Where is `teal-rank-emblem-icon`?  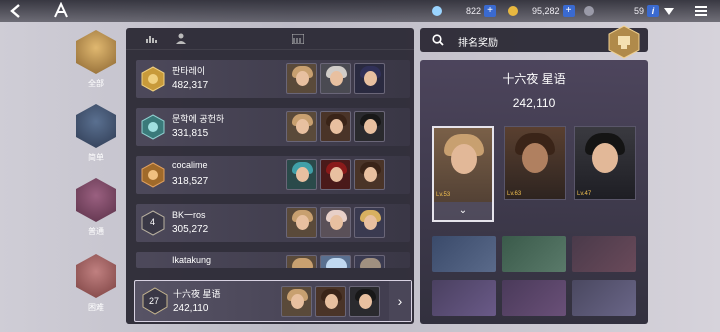 teal-rank-emblem-icon is located at coordinates (153, 127).